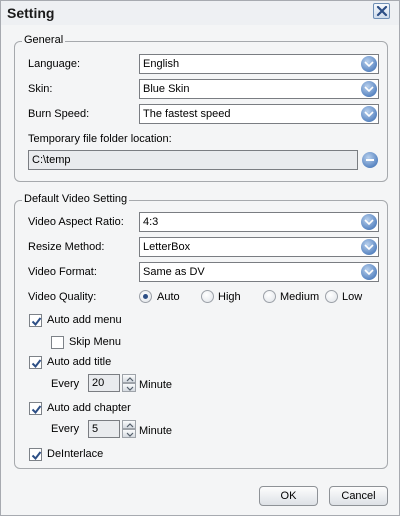  Describe the element at coordinates (352, 297) in the screenshot. I see `quality-option-low: Low` at that location.